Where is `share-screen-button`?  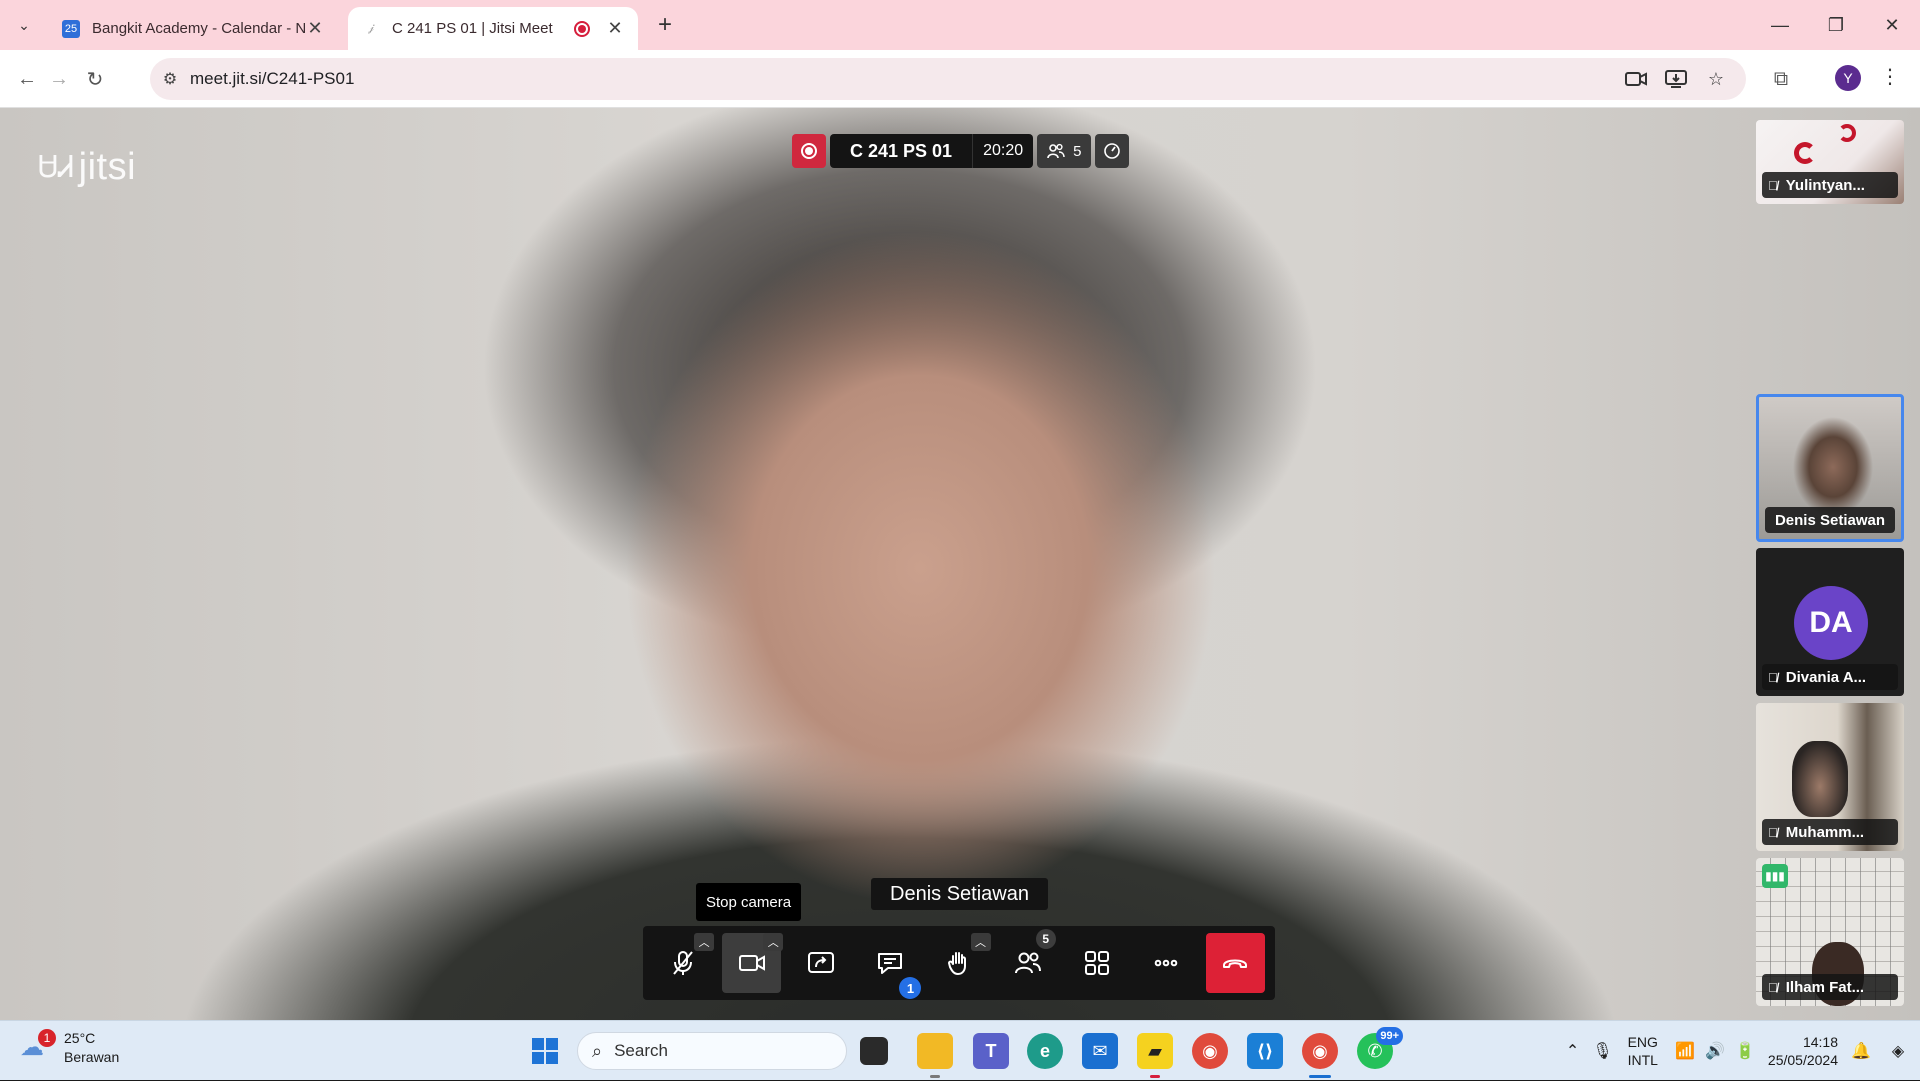 share-screen-button is located at coordinates (820, 963).